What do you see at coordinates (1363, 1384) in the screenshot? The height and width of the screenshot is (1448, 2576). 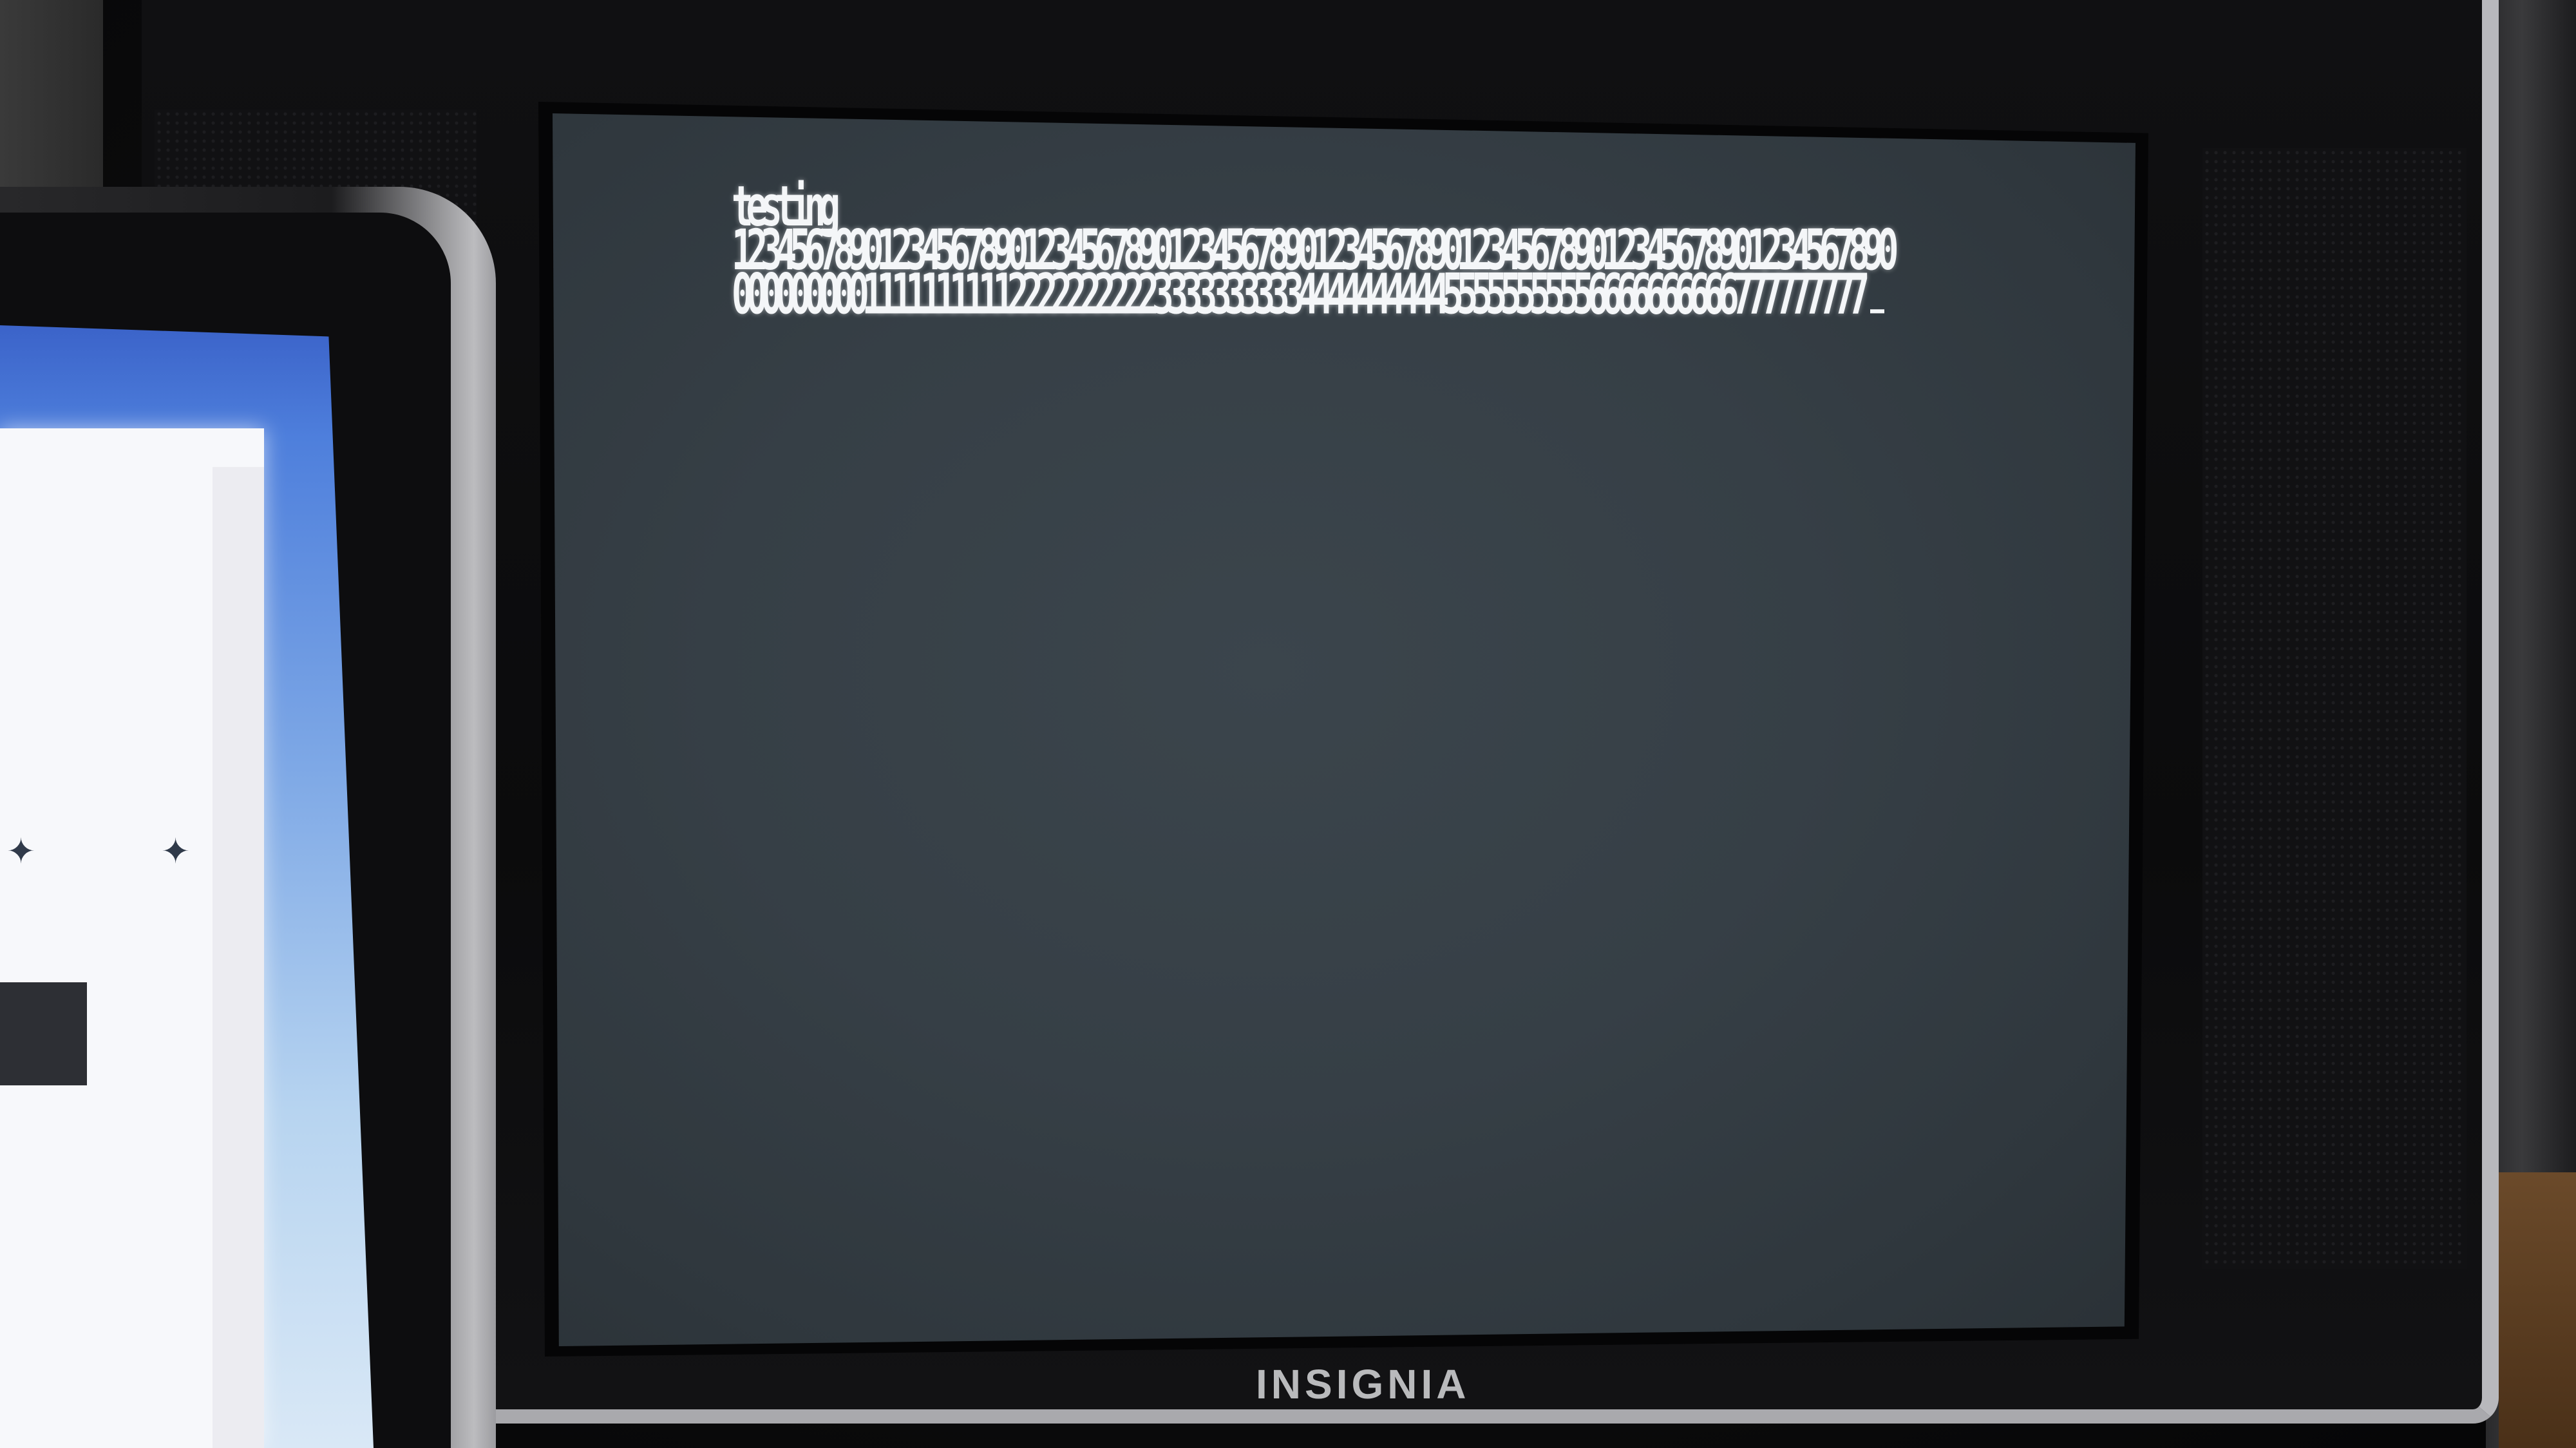 I see `tv-brand-logo: INSIGNIA` at bounding box center [1363, 1384].